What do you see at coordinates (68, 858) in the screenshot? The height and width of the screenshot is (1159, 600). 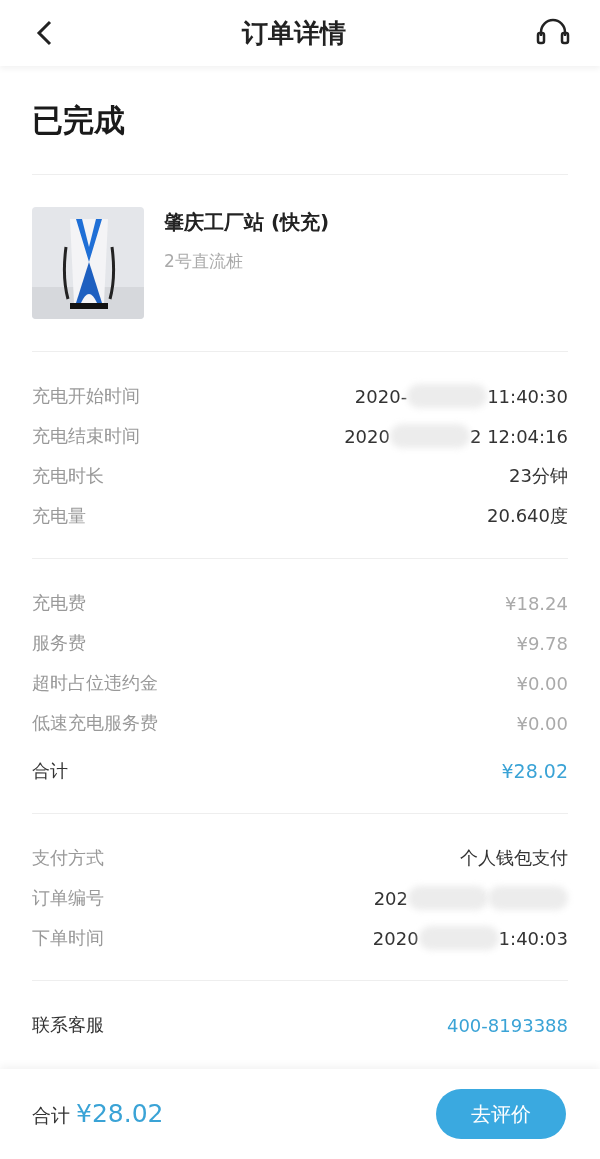 I see `row-label: 支付方式` at bounding box center [68, 858].